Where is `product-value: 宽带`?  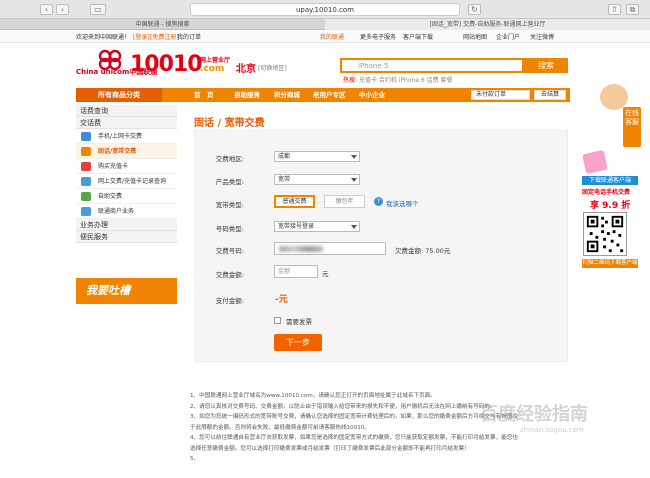 product-value: 宽带 is located at coordinates (284, 179).